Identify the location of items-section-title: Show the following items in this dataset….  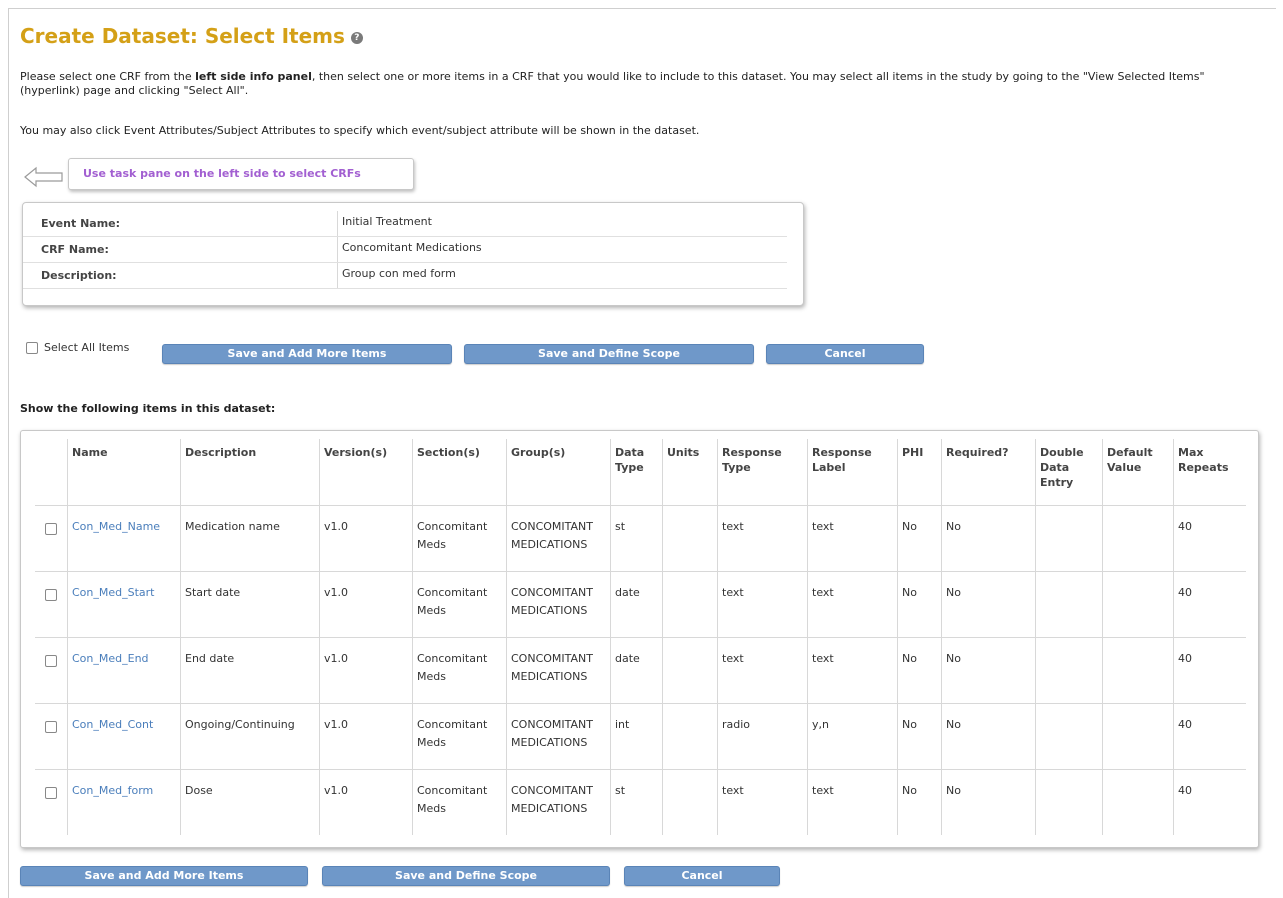
(148, 408).